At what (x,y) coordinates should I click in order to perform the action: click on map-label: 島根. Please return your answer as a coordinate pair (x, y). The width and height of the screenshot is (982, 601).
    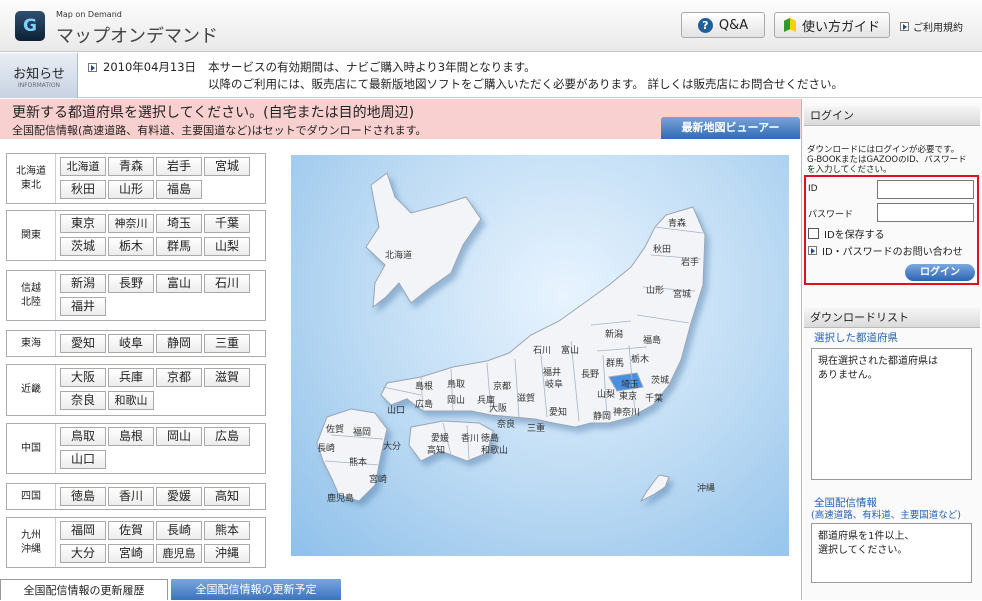
    Looking at the image, I should click on (424, 385).